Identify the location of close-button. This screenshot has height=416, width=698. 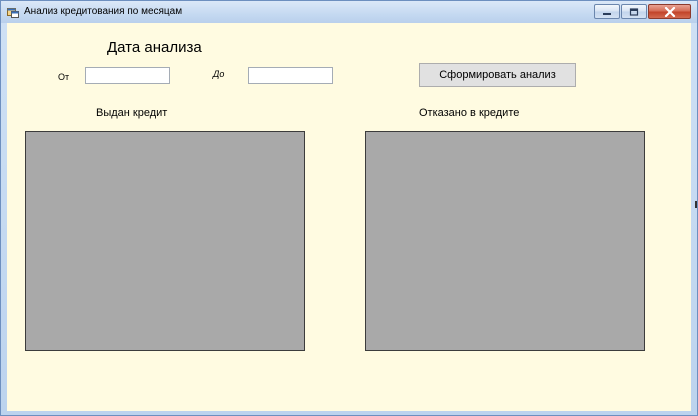
(669, 11).